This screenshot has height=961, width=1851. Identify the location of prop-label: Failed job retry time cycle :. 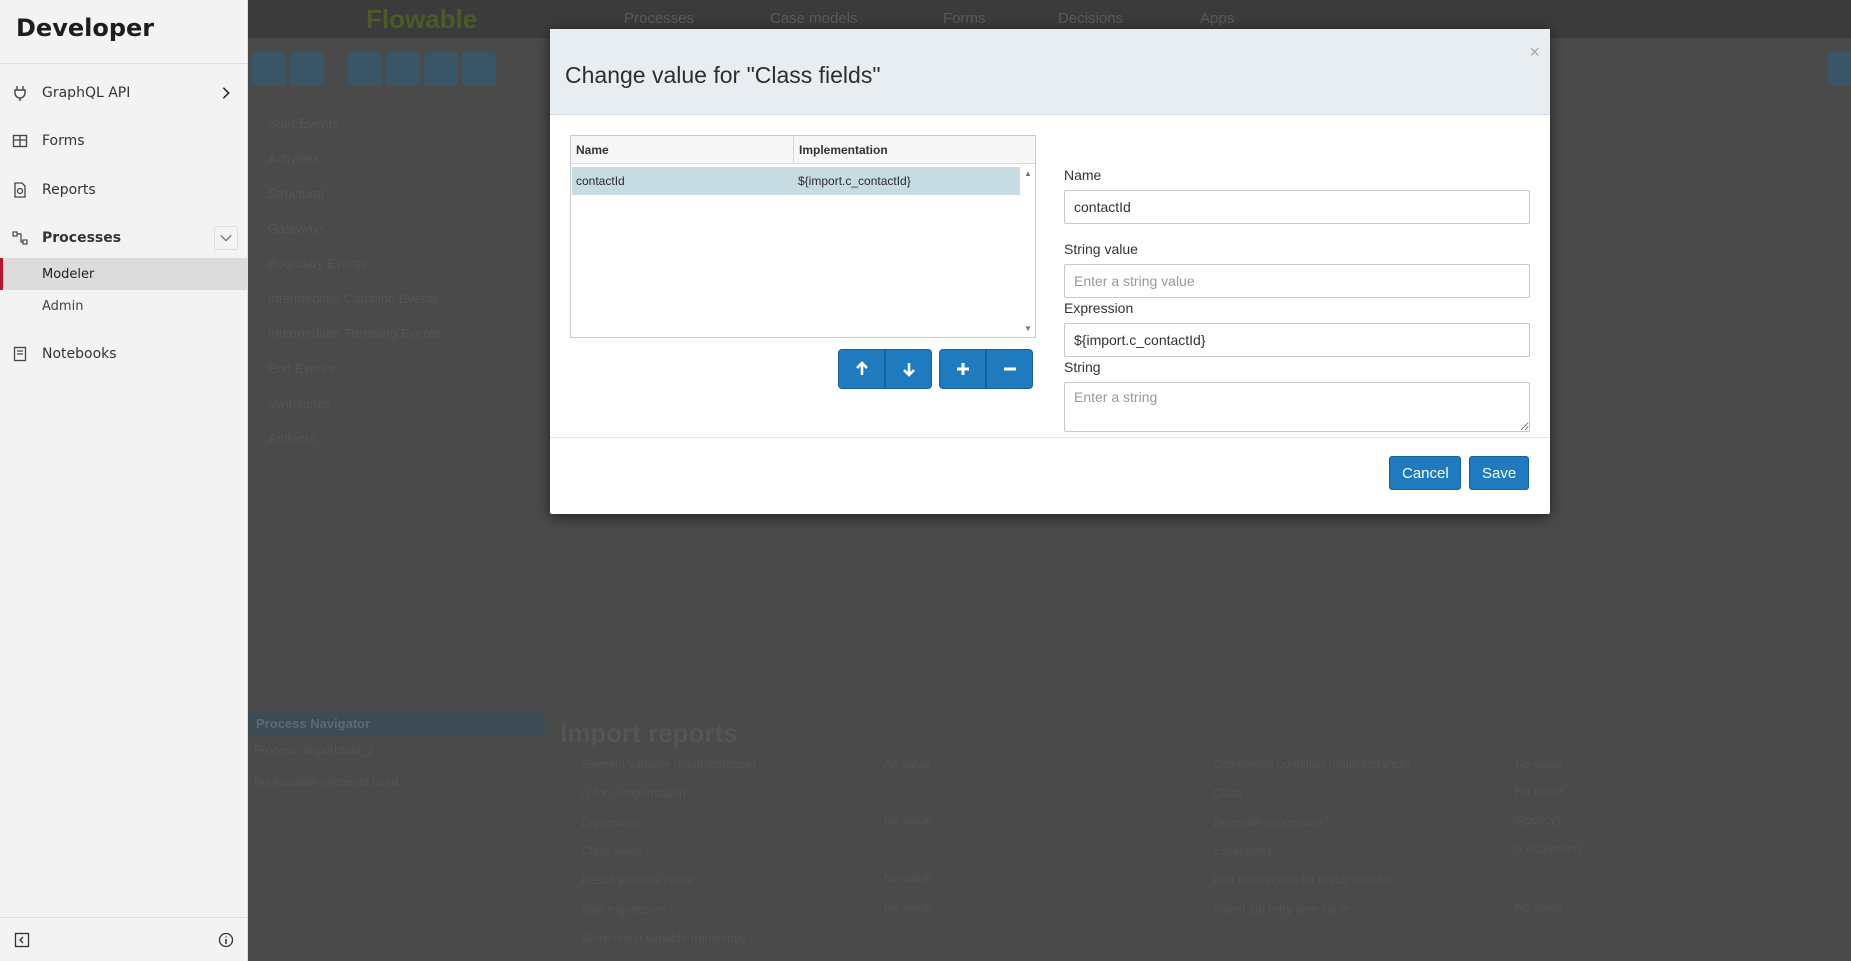
(1284, 909).